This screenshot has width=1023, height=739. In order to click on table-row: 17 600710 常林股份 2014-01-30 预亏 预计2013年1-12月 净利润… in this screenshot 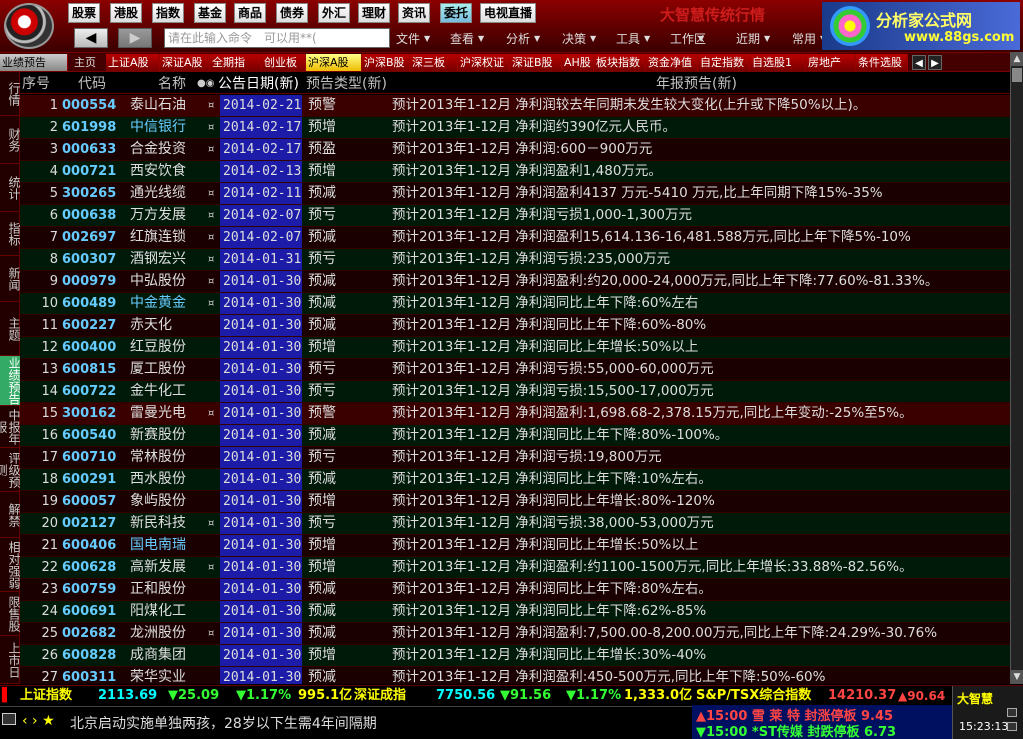, I will do `click(515, 458)`.